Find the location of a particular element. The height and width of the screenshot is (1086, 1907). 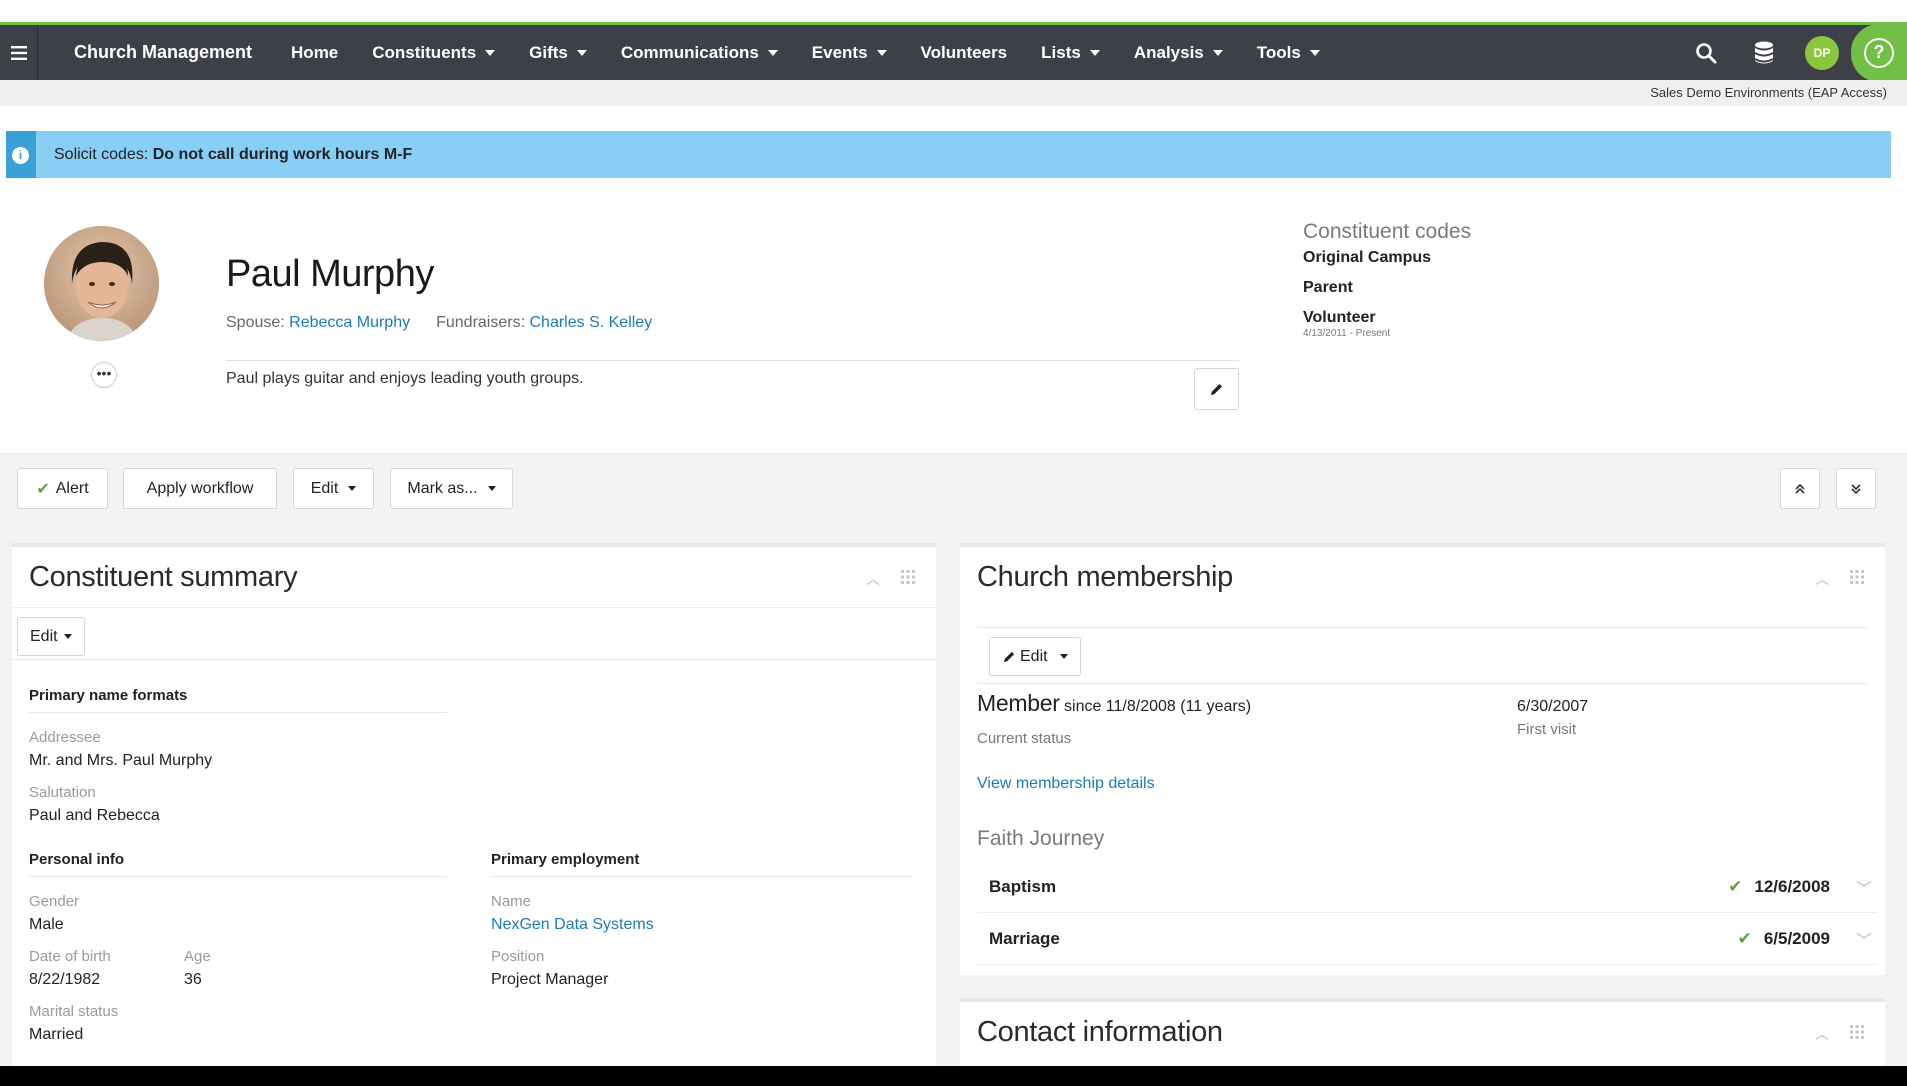

membership-edit-button: Edit is located at coordinates (1035, 656).